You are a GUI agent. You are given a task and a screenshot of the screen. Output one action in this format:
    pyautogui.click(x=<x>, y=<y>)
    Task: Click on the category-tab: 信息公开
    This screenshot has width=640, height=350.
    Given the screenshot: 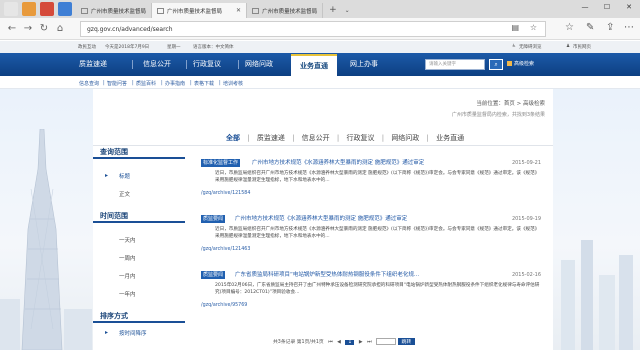 What is the action you would take?
    pyautogui.click(x=316, y=138)
    